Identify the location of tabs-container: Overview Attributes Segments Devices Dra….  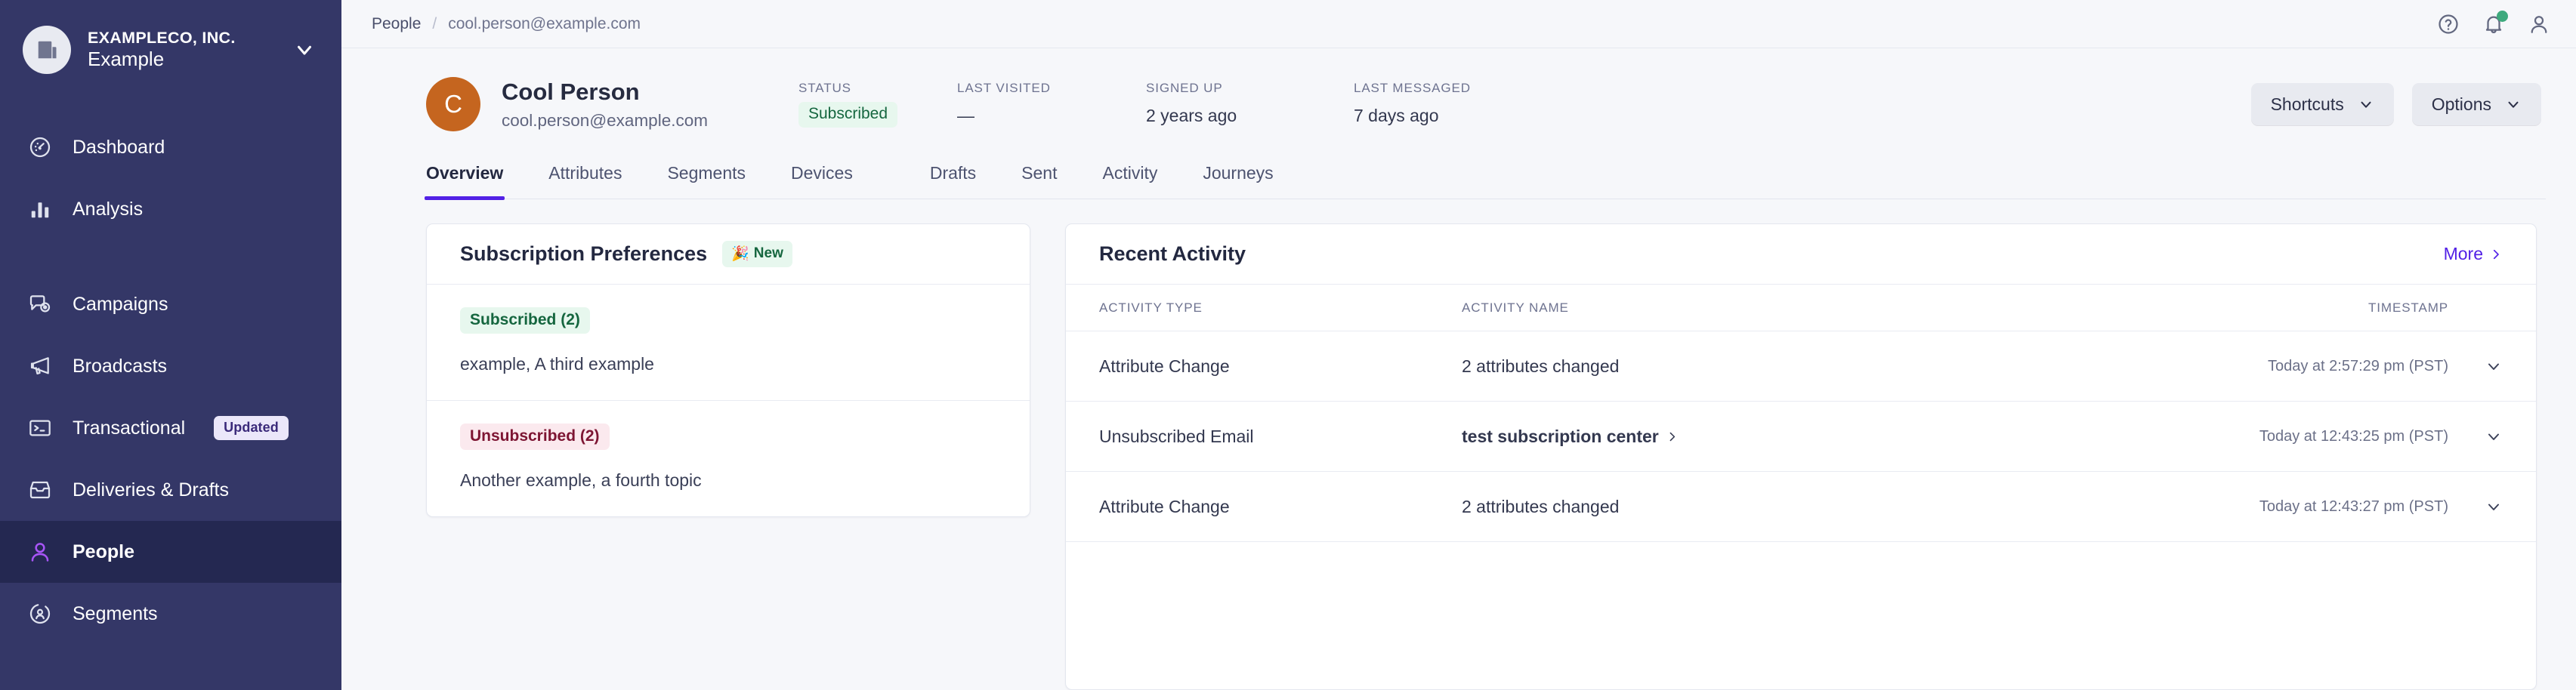
(1458, 178).